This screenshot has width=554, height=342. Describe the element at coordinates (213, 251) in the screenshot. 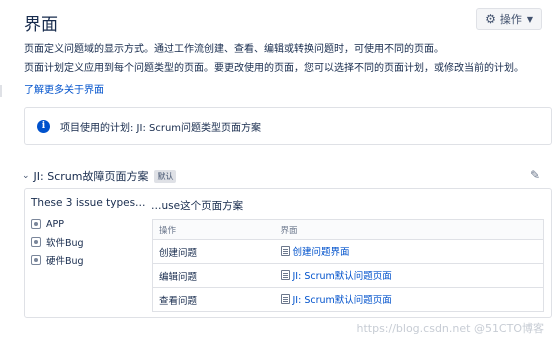

I see `operation-cell: 创建问题` at that location.